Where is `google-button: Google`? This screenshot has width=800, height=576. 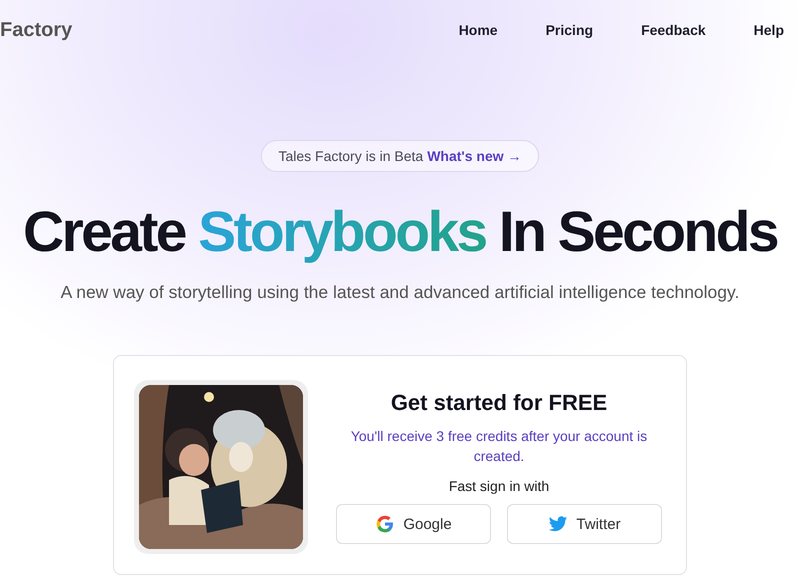 google-button: Google is located at coordinates (413, 524).